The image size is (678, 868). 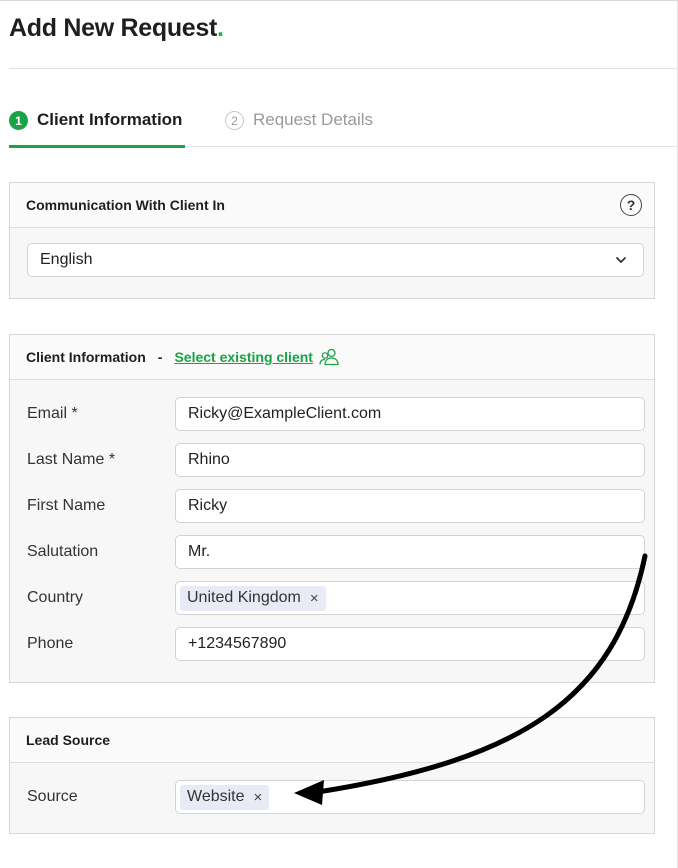 I want to click on tab-client-information: 1 Client Information, so click(x=97, y=124).